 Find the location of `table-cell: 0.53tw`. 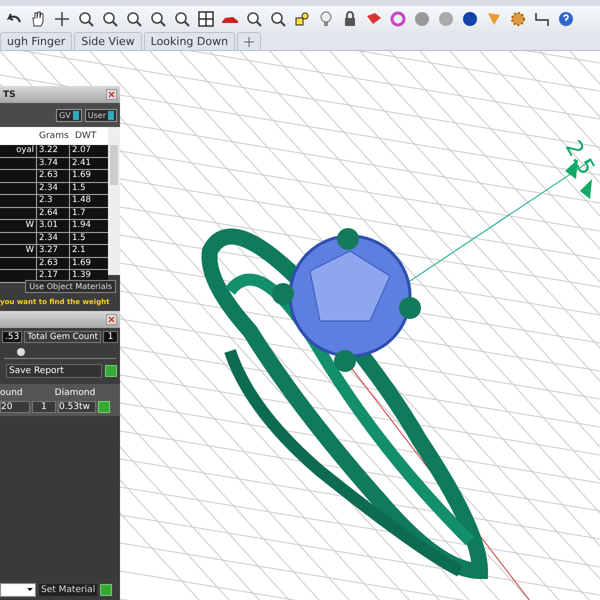

table-cell: 0.53tw is located at coordinates (77, 407).